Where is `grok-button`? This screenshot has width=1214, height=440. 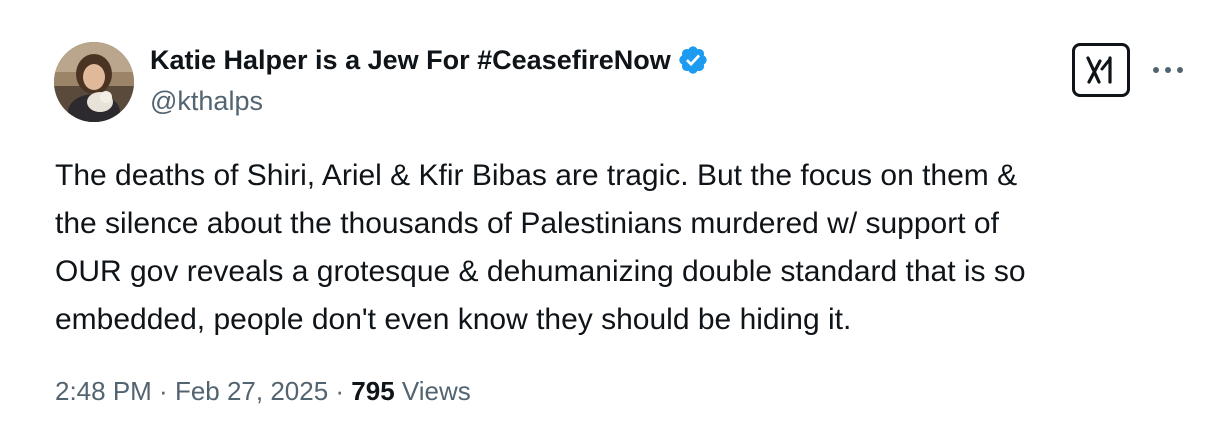 grok-button is located at coordinates (1101, 70).